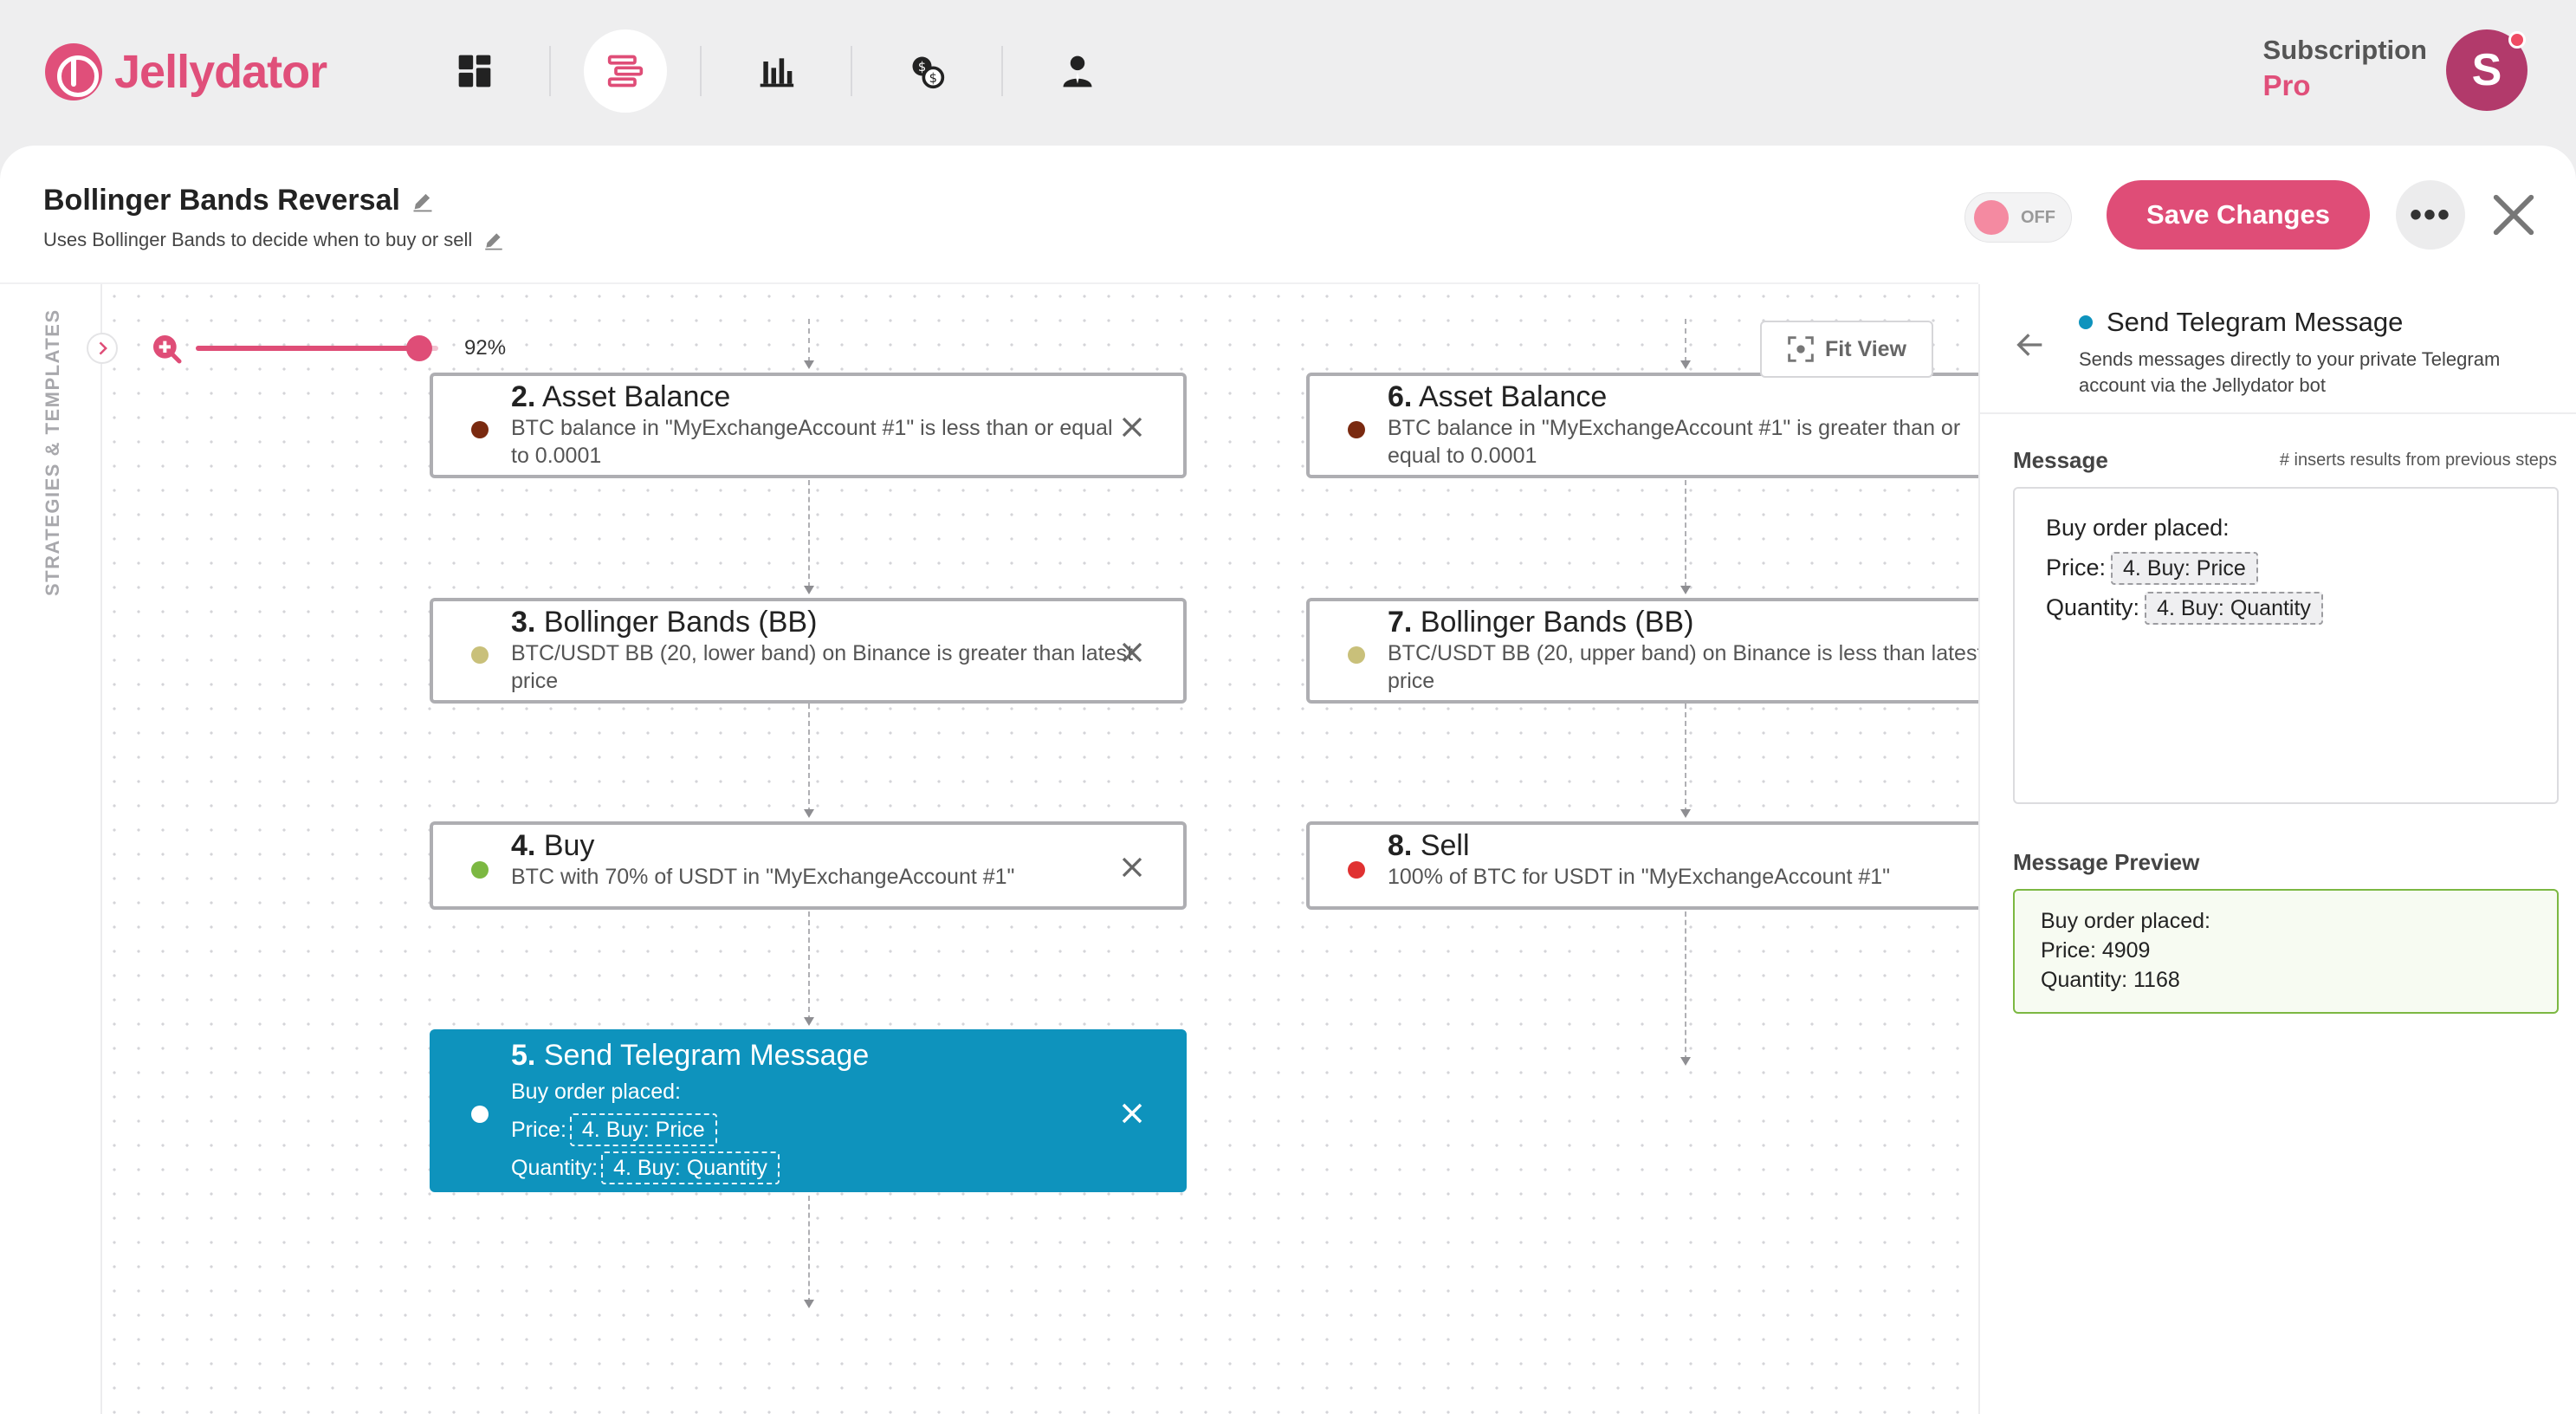  I want to click on app-logo: Jellydator, so click(186, 72).